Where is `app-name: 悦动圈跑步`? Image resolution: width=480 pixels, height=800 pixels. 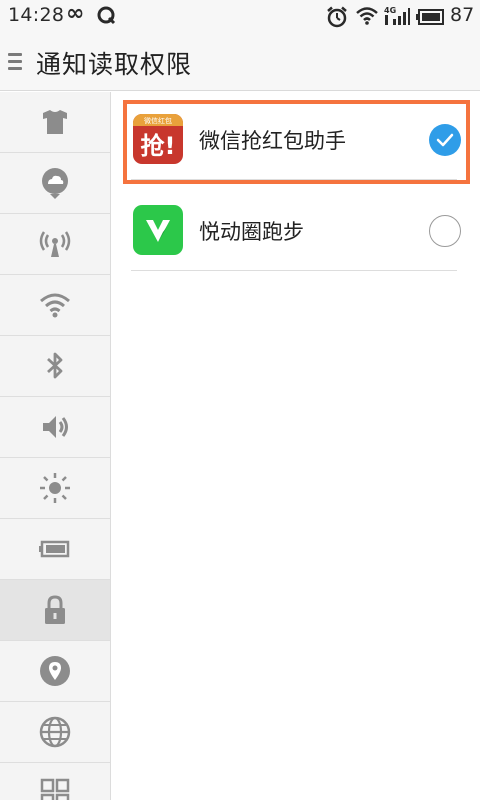 app-name: 悦动圈跑步 is located at coordinates (251, 232).